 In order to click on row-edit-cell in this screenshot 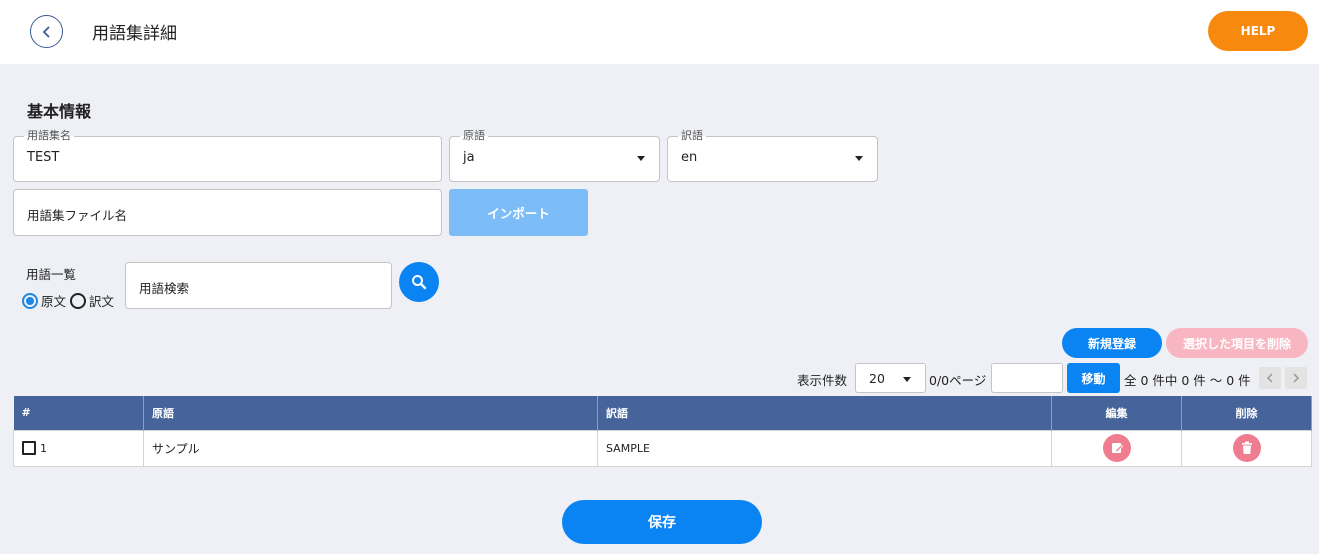, I will do `click(1116, 448)`.